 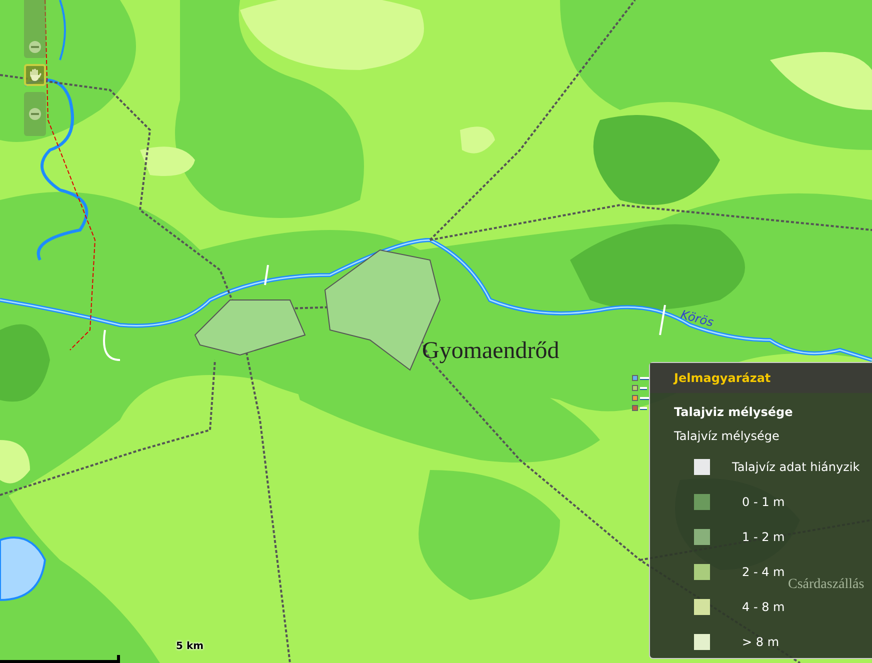 What do you see at coordinates (826, 584) in the screenshot?
I see `town-label: Csárdaszállás` at bounding box center [826, 584].